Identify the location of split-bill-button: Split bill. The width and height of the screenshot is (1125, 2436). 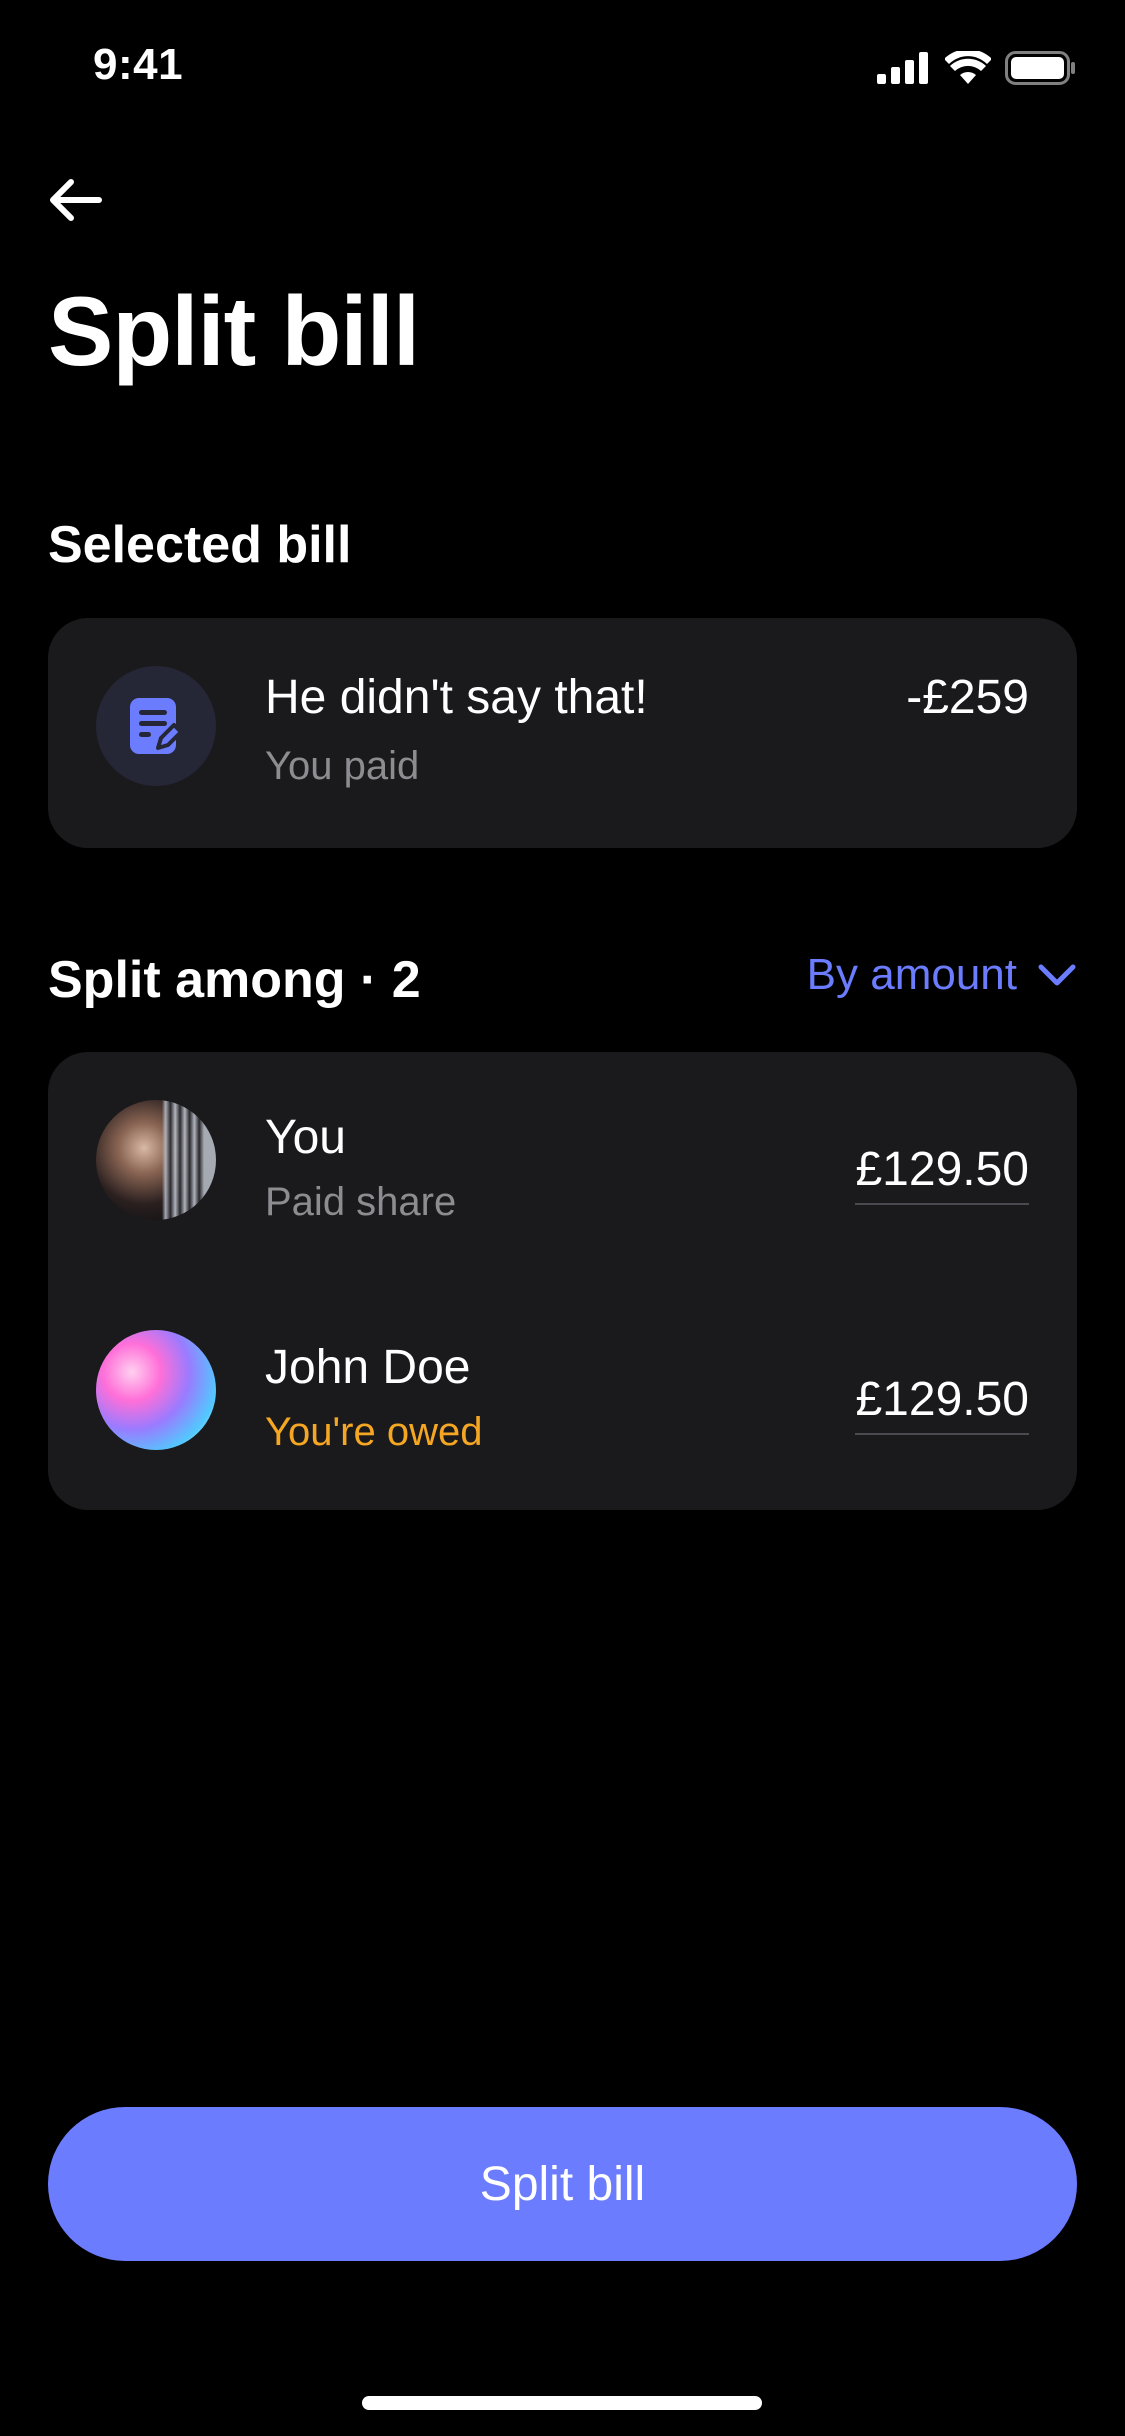
(562, 2184).